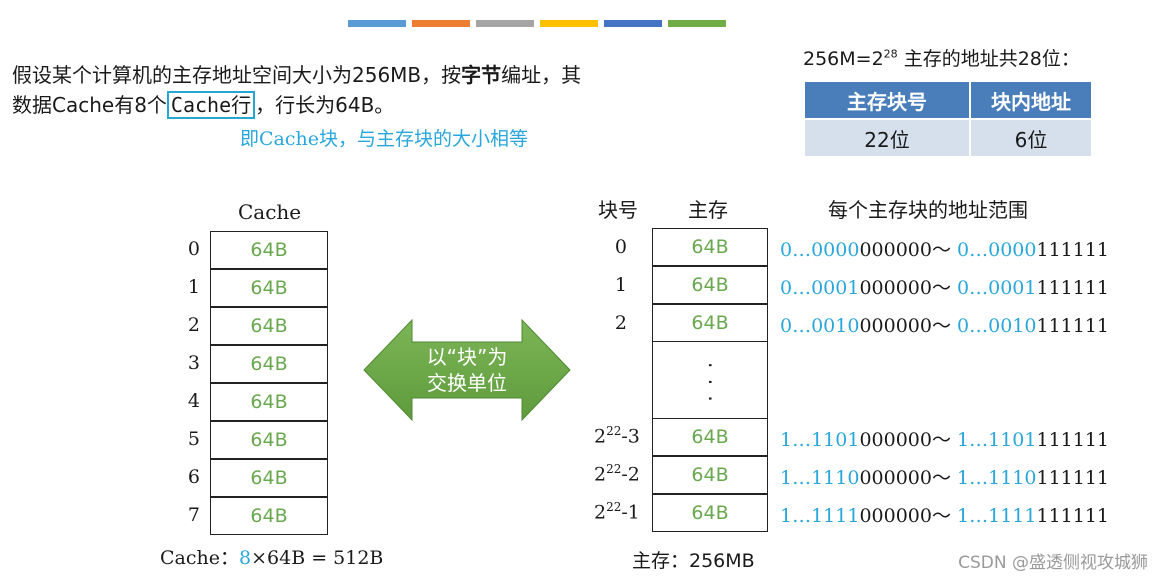  What do you see at coordinates (617, 512) in the screenshot?
I see `memory-block-index: 222-1` at bounding box center [617, 512].